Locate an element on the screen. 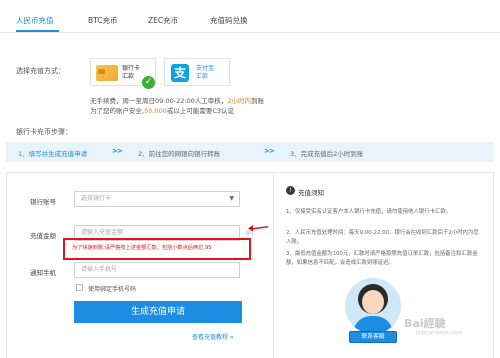 The image size is (500, 358). bank-account-label: 银行账号 is located at coordinates (43, 202).